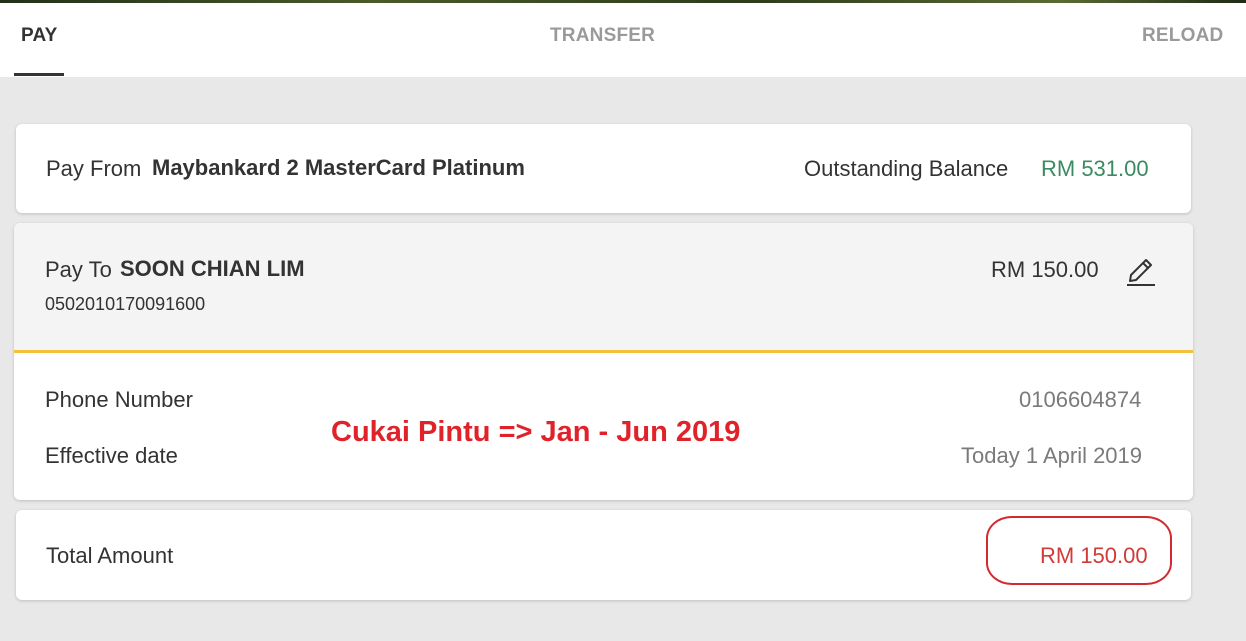 The width and height of the screenshot is (1246, 641). Describe the element at coordinates (78, 269) in the screenshot. I see `pay-to-label: Pay To` at that location.